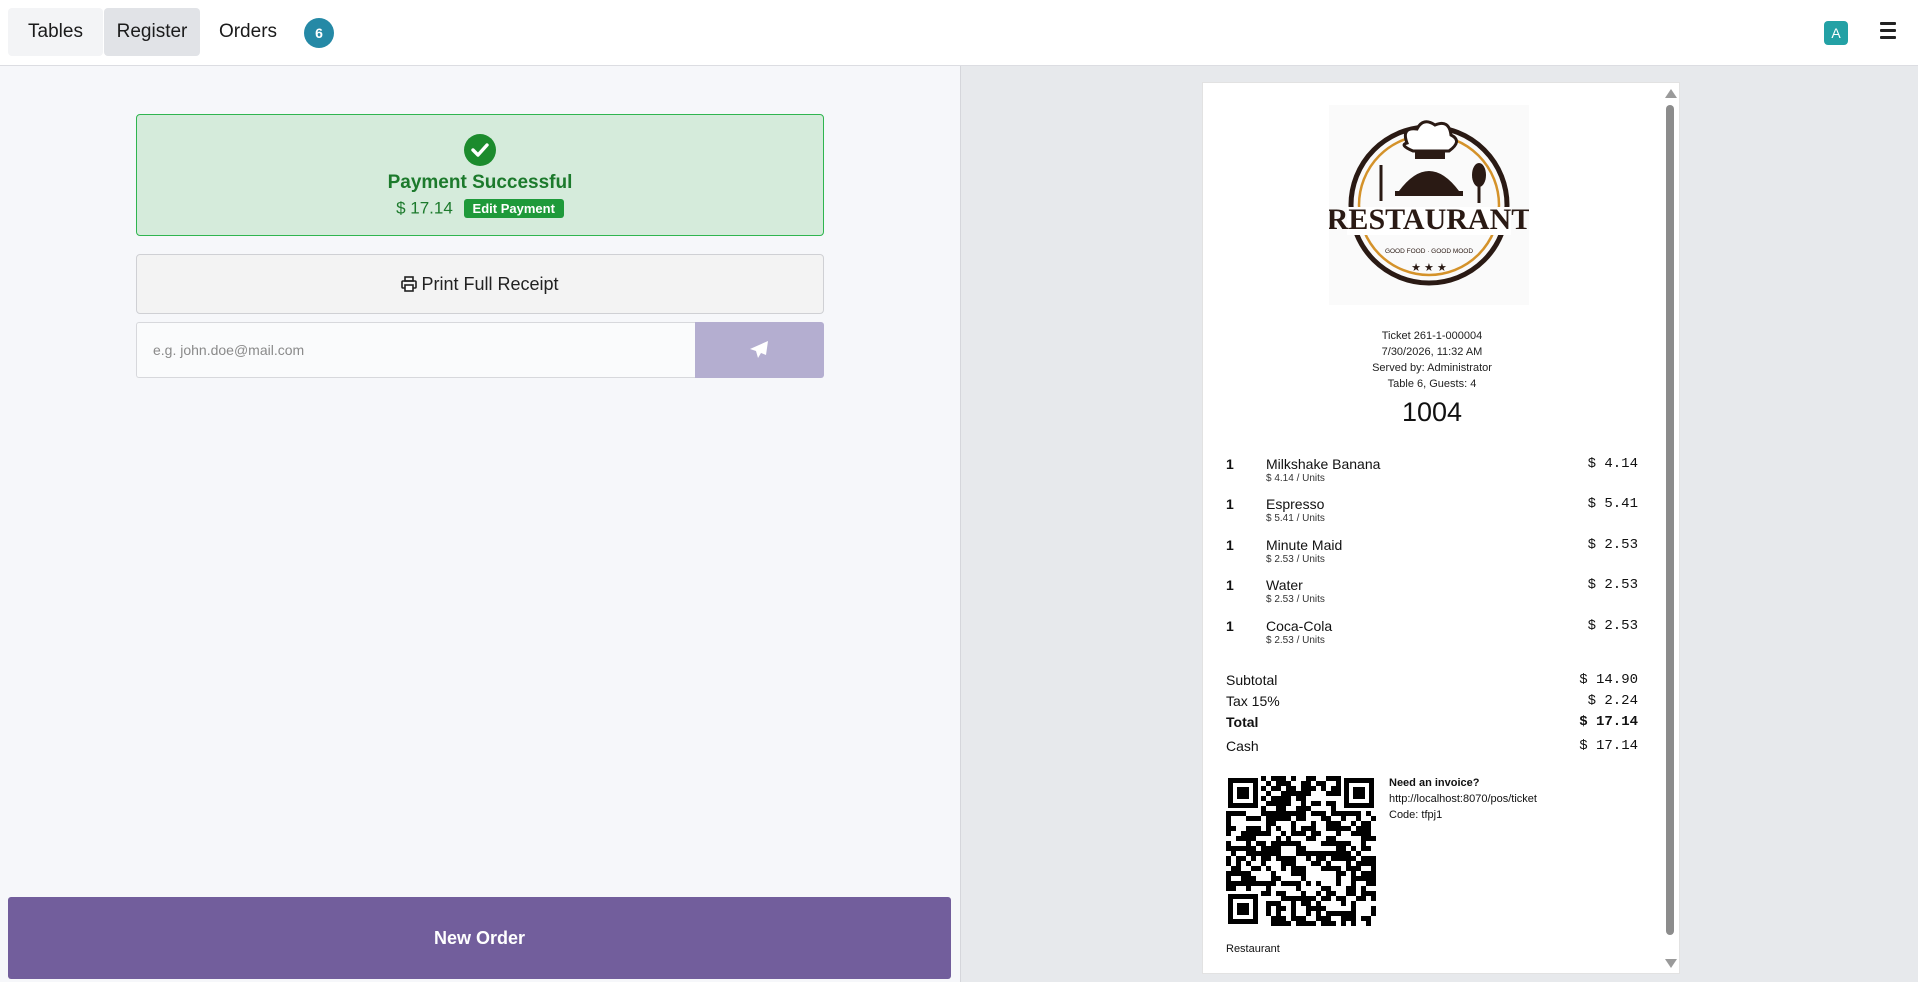  What do you see at coordinates (424, 208) in the screenshot?
I see `payment-amount: $ 17.14` at bounding box center [424, 208].